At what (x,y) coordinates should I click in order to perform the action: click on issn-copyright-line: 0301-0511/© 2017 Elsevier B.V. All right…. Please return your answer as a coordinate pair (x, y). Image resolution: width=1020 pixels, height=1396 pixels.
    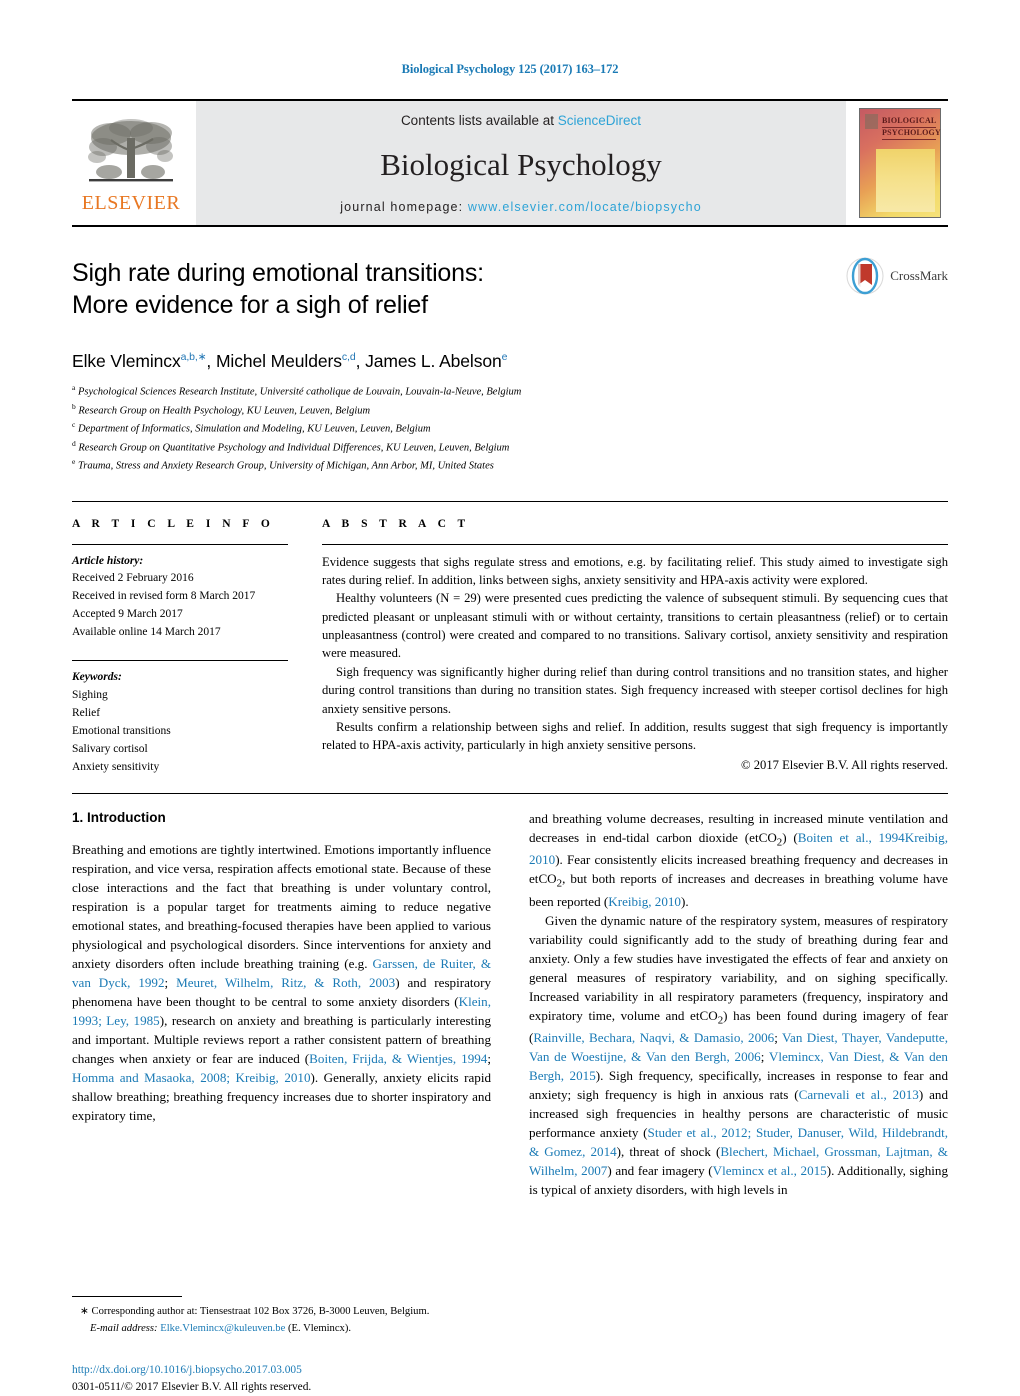
    Looking at the image, I should click on (192, 1386).